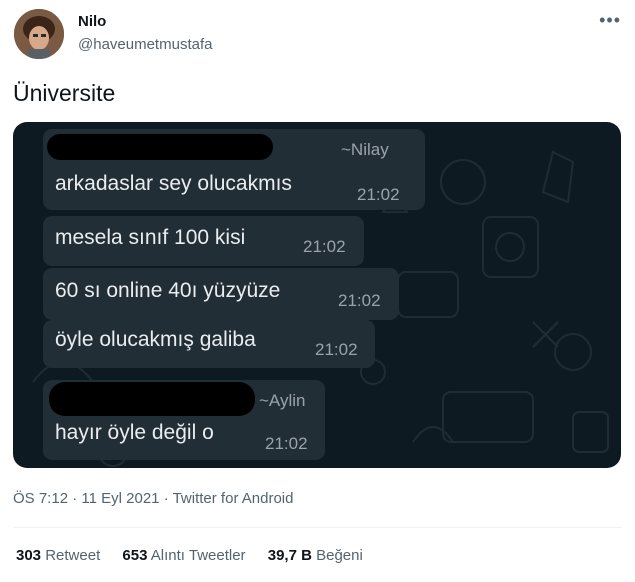  I want to click on chat-message: öyle olucakmış galiba 21:02, so click(209, 344).